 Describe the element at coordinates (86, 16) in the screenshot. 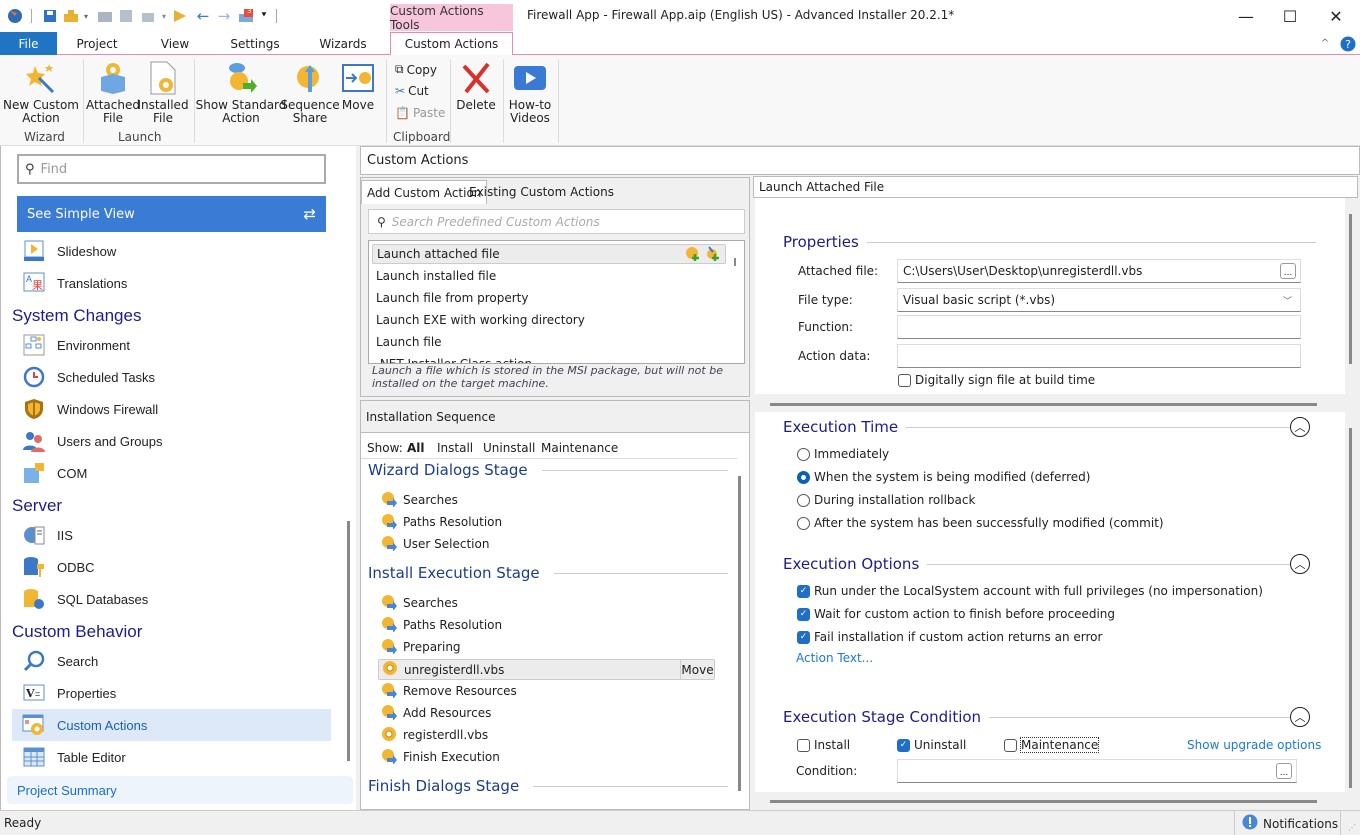

I see `build-dropdown-icon: ▾` at that location.